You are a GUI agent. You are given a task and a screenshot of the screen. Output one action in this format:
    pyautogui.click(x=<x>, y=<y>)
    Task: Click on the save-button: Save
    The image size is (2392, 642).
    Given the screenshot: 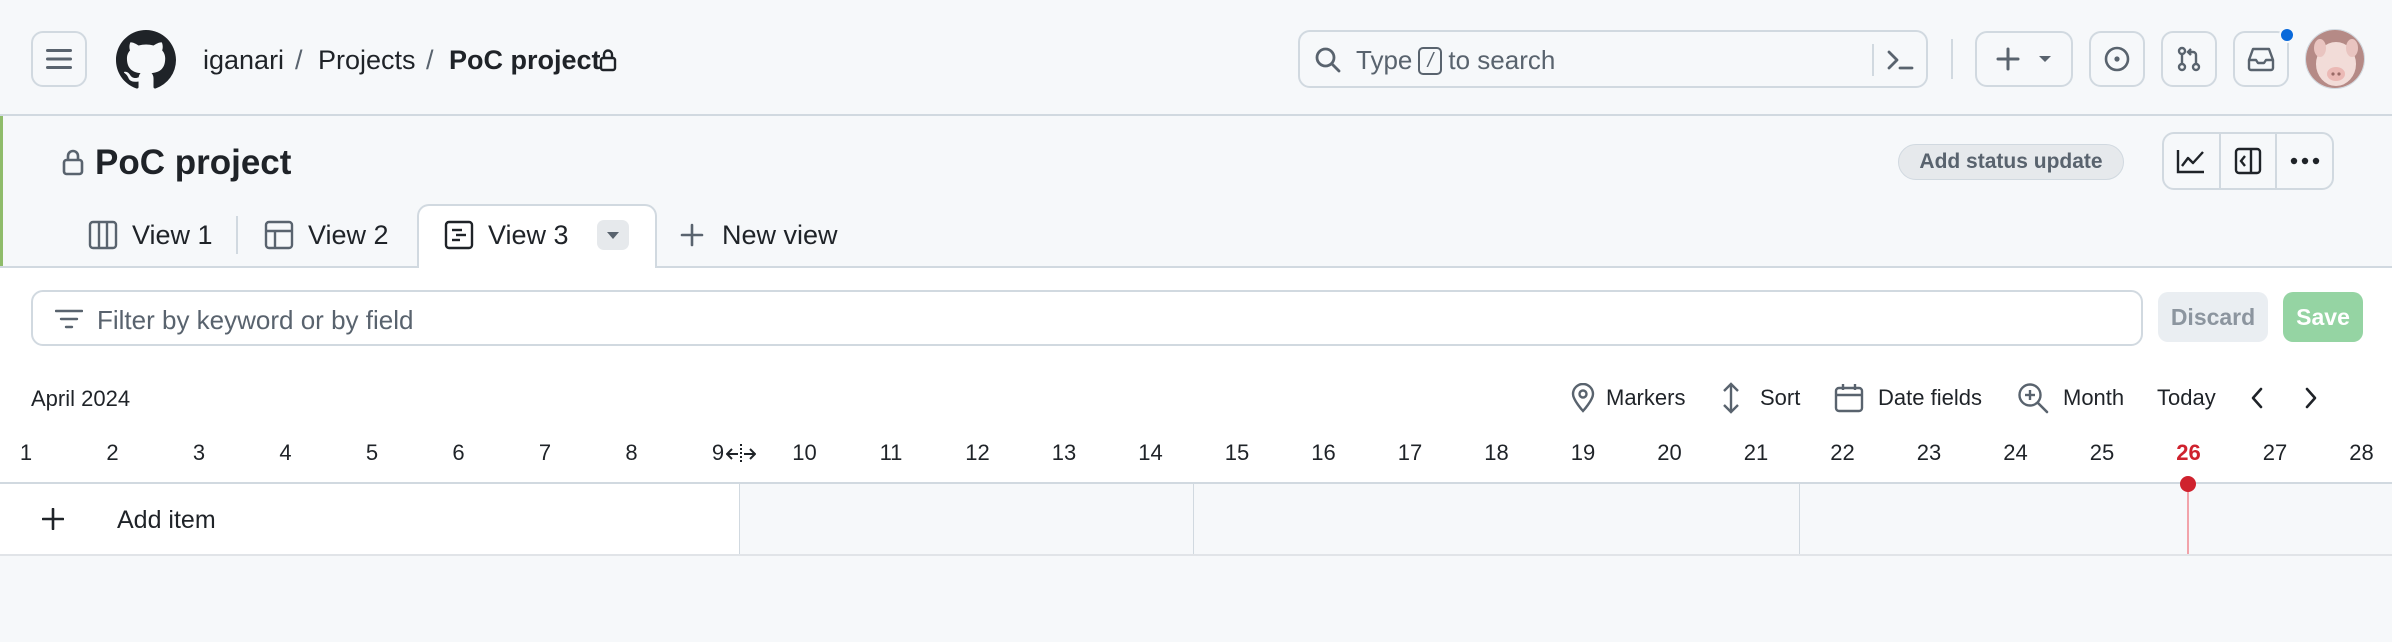 What is the action you would take?
    pyautogui.click(x=2323, y=317)
    